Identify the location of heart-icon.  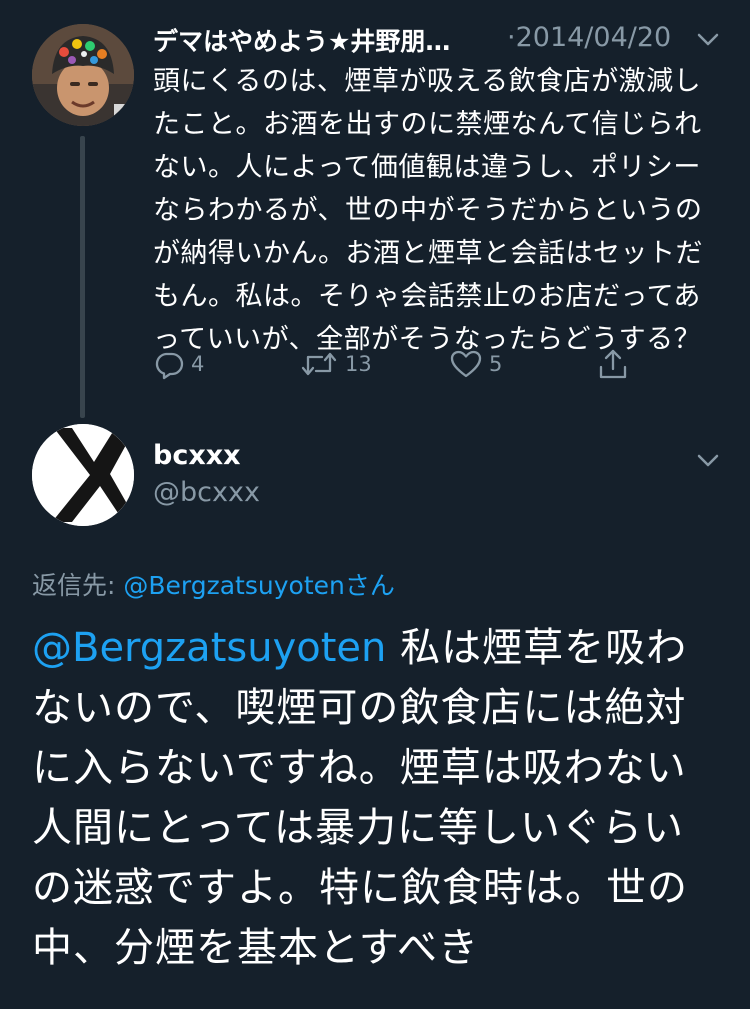
(466, 364).